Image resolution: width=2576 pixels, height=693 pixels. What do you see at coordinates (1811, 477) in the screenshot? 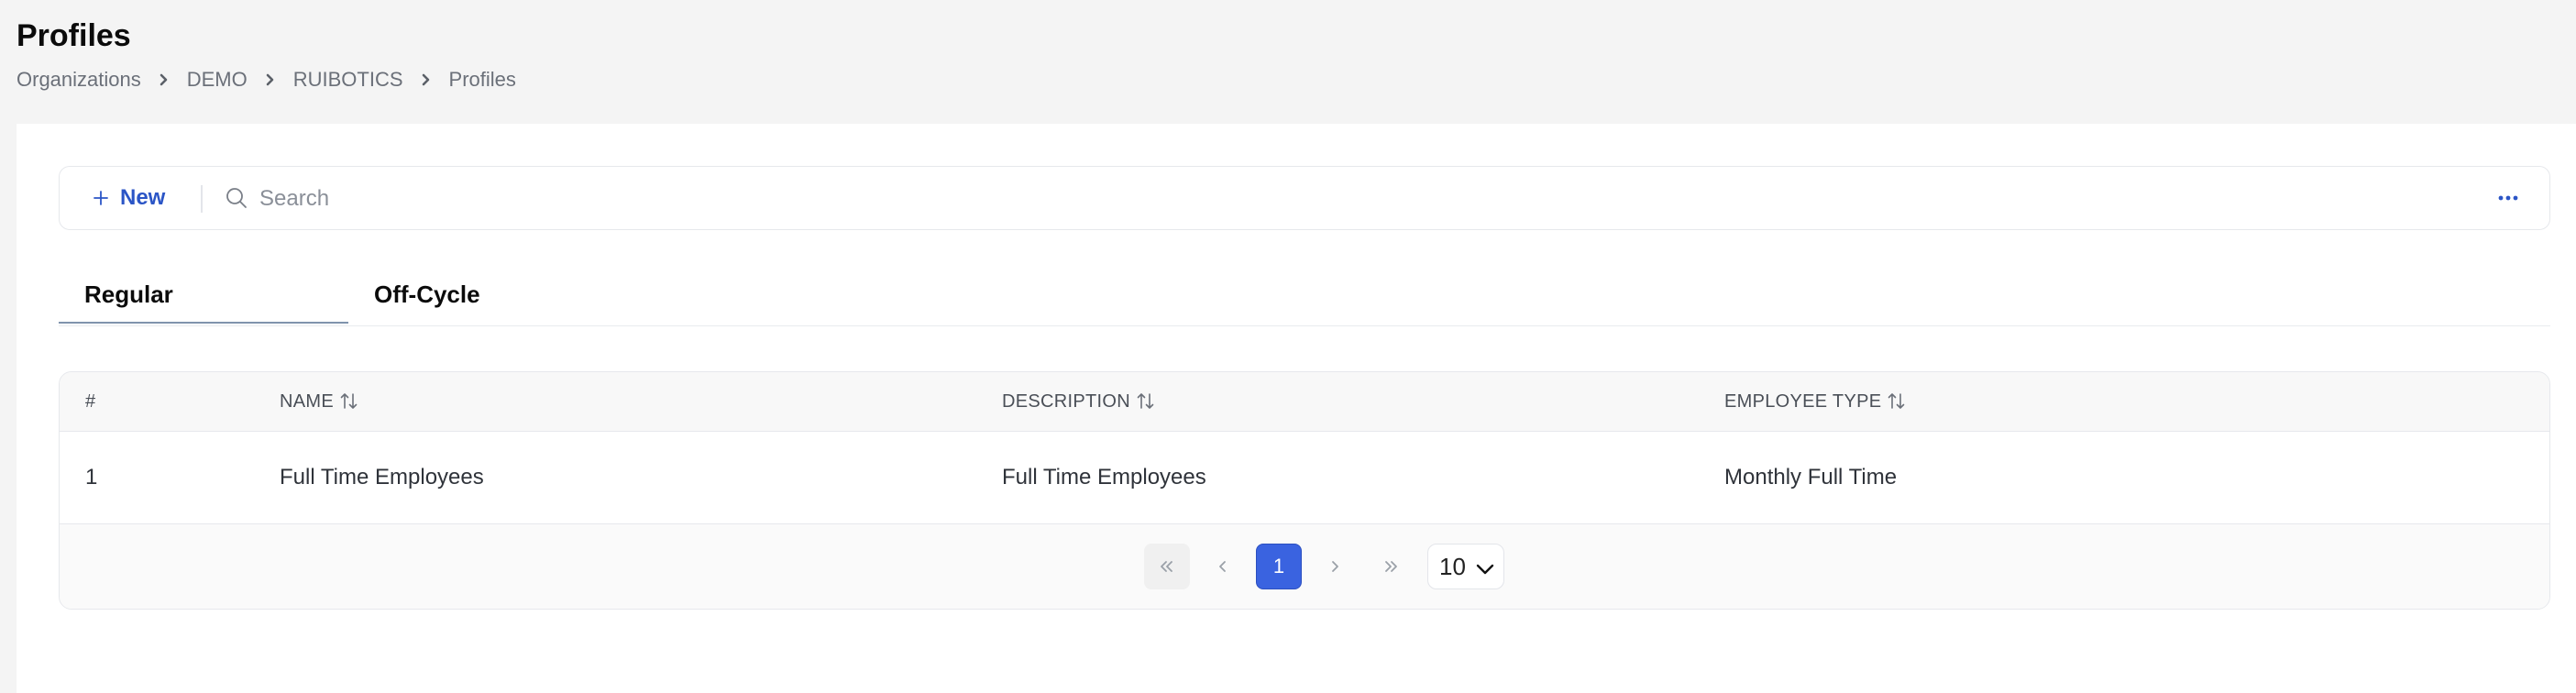
I see `cell-employee-type: Monthly Full Time` at bounding box center [1811, 477].